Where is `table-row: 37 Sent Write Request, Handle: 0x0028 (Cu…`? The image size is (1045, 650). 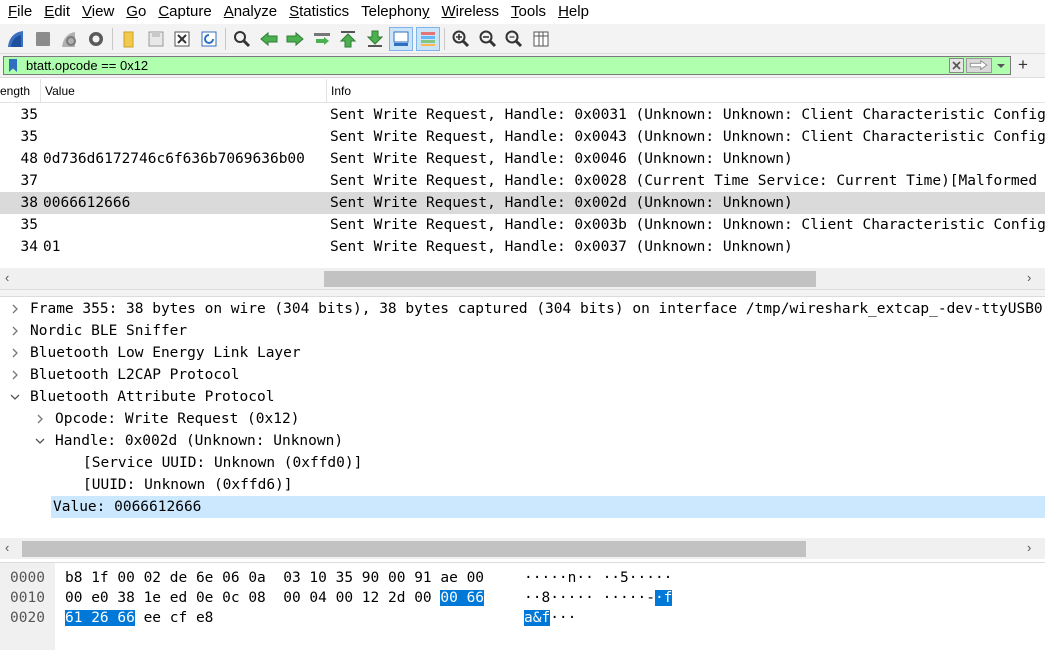
table-row: 37 Sent Write Request, Handle: 0x0028 (Cu… is located at coordinates (522, 181).